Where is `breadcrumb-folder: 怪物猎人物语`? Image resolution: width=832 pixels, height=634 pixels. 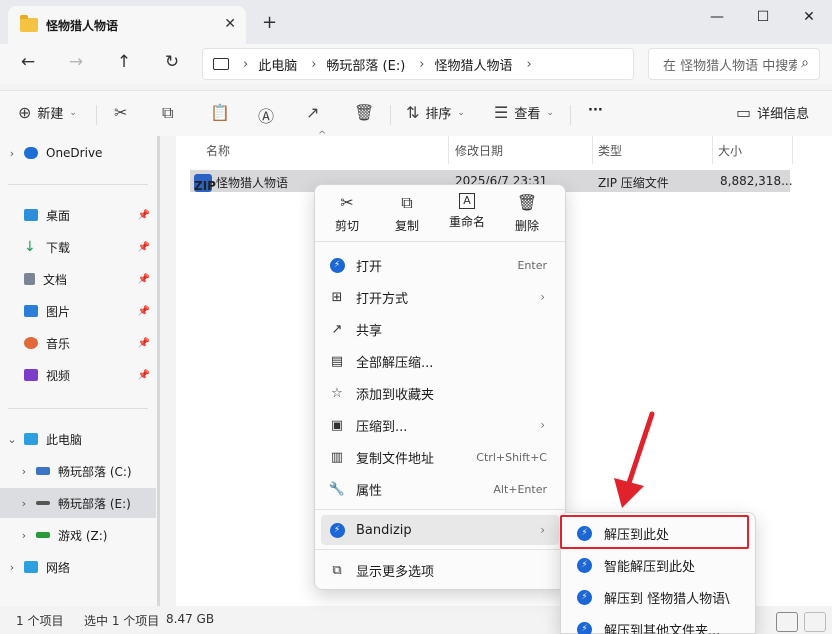
breadcrumb-folder: 怪物猎人物语 is located at coordinates (474, 64).